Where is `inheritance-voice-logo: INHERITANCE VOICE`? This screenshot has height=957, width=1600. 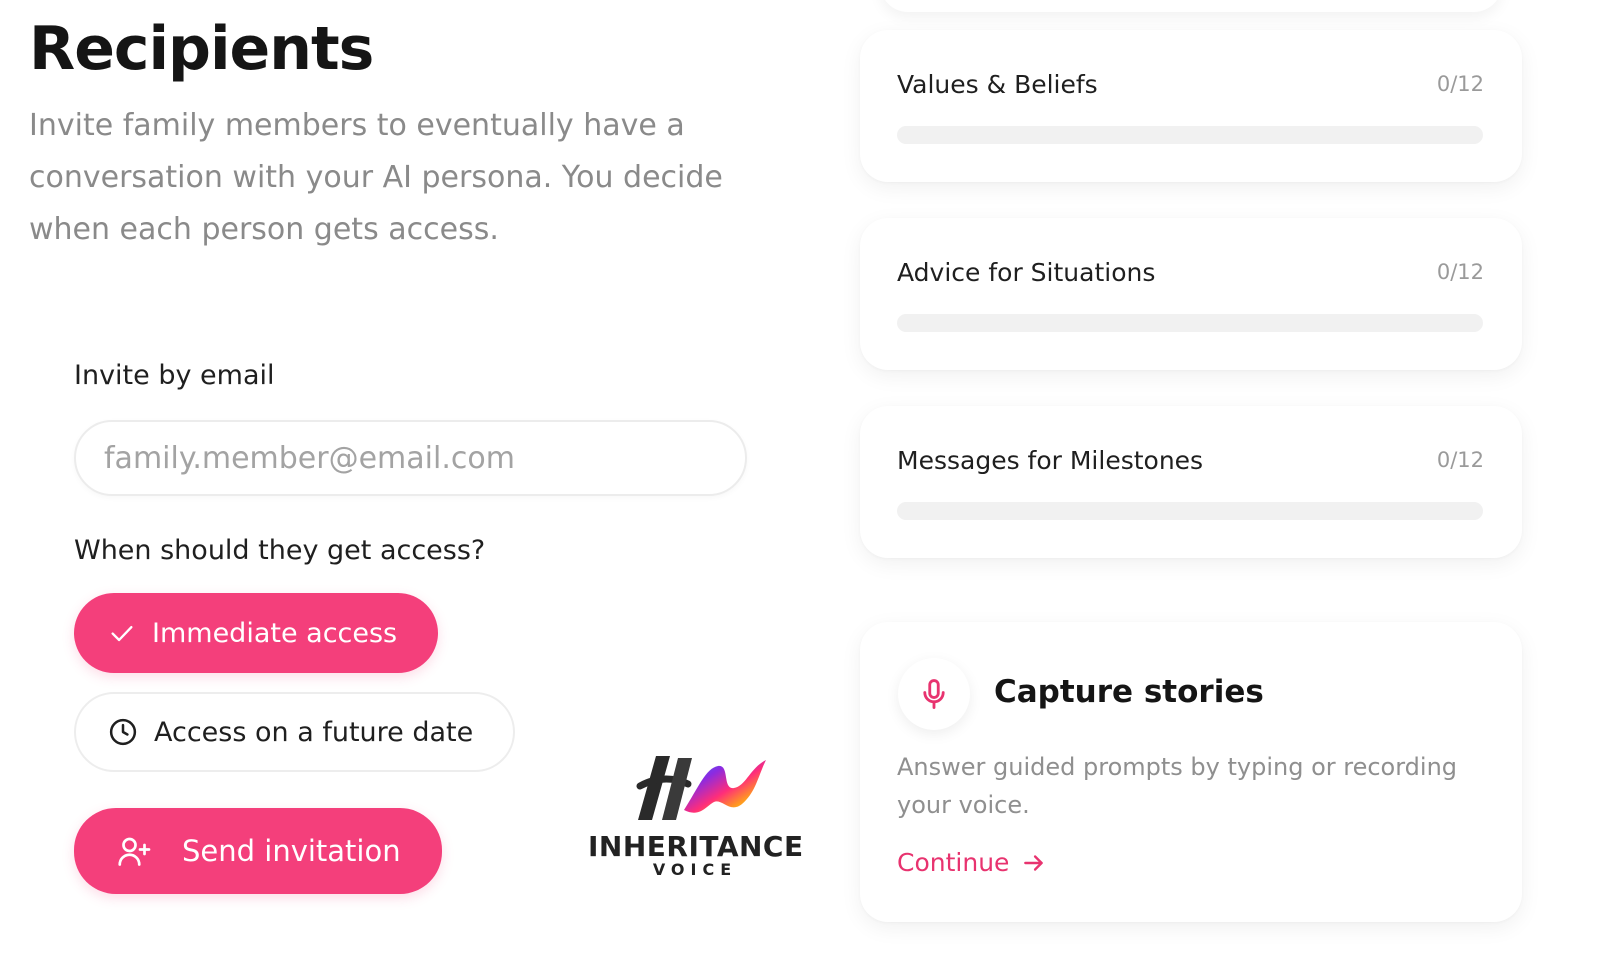 inheritance-voice-logo: INHERITANCE VOICE is located at coordinates (696, 816).